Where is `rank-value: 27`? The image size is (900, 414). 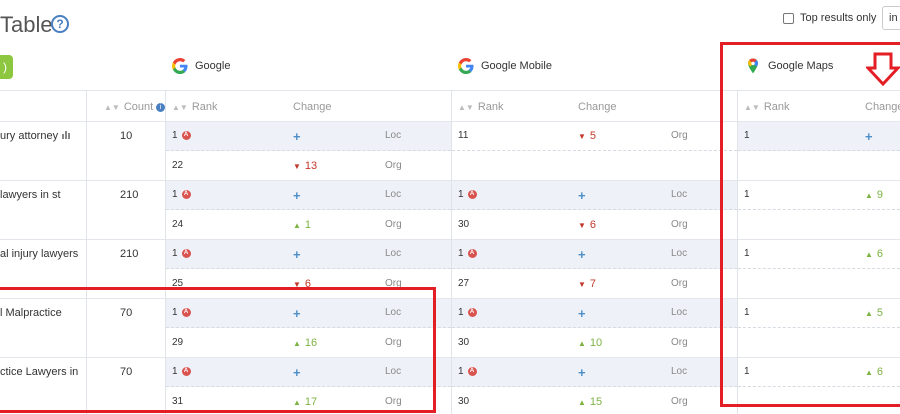
rank-value: 27 is located at coordinates (463, 283).